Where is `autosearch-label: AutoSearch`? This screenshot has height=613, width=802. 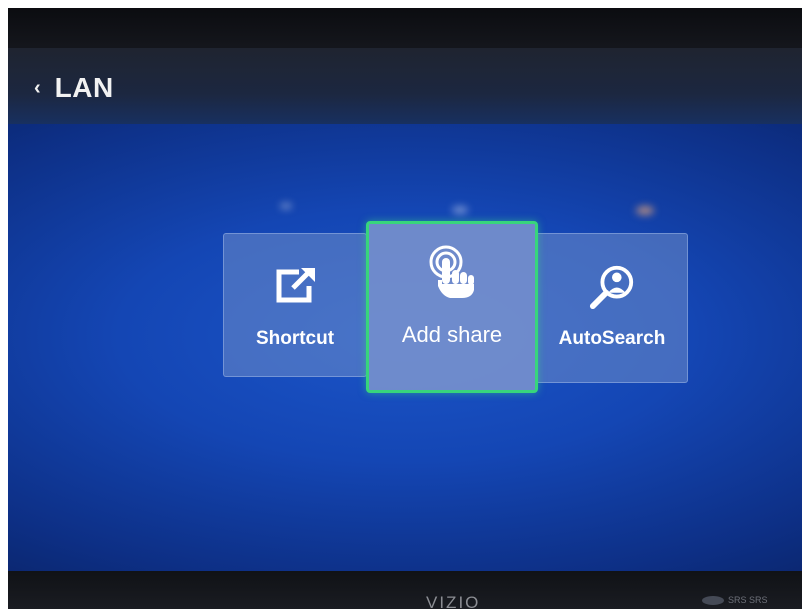
autosearch-label: AutoSearch is located at coordinates (612, 338).